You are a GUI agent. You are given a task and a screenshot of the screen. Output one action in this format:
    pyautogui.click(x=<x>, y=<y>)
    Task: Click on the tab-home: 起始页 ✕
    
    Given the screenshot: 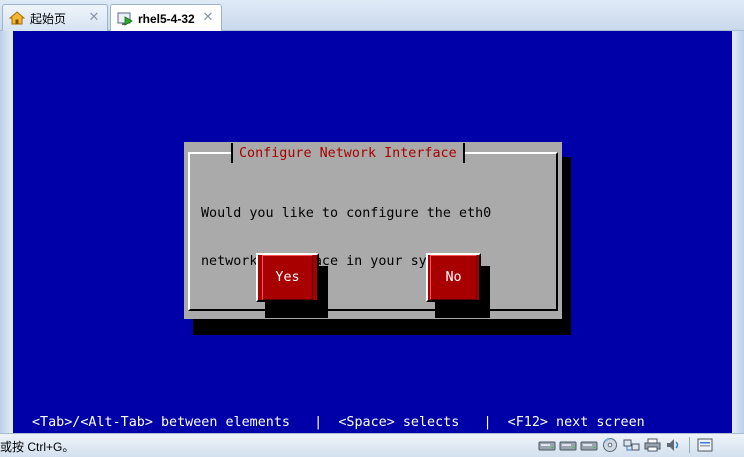 What is the action you would take?
    pyautogui.click(x=55, y=17)
    